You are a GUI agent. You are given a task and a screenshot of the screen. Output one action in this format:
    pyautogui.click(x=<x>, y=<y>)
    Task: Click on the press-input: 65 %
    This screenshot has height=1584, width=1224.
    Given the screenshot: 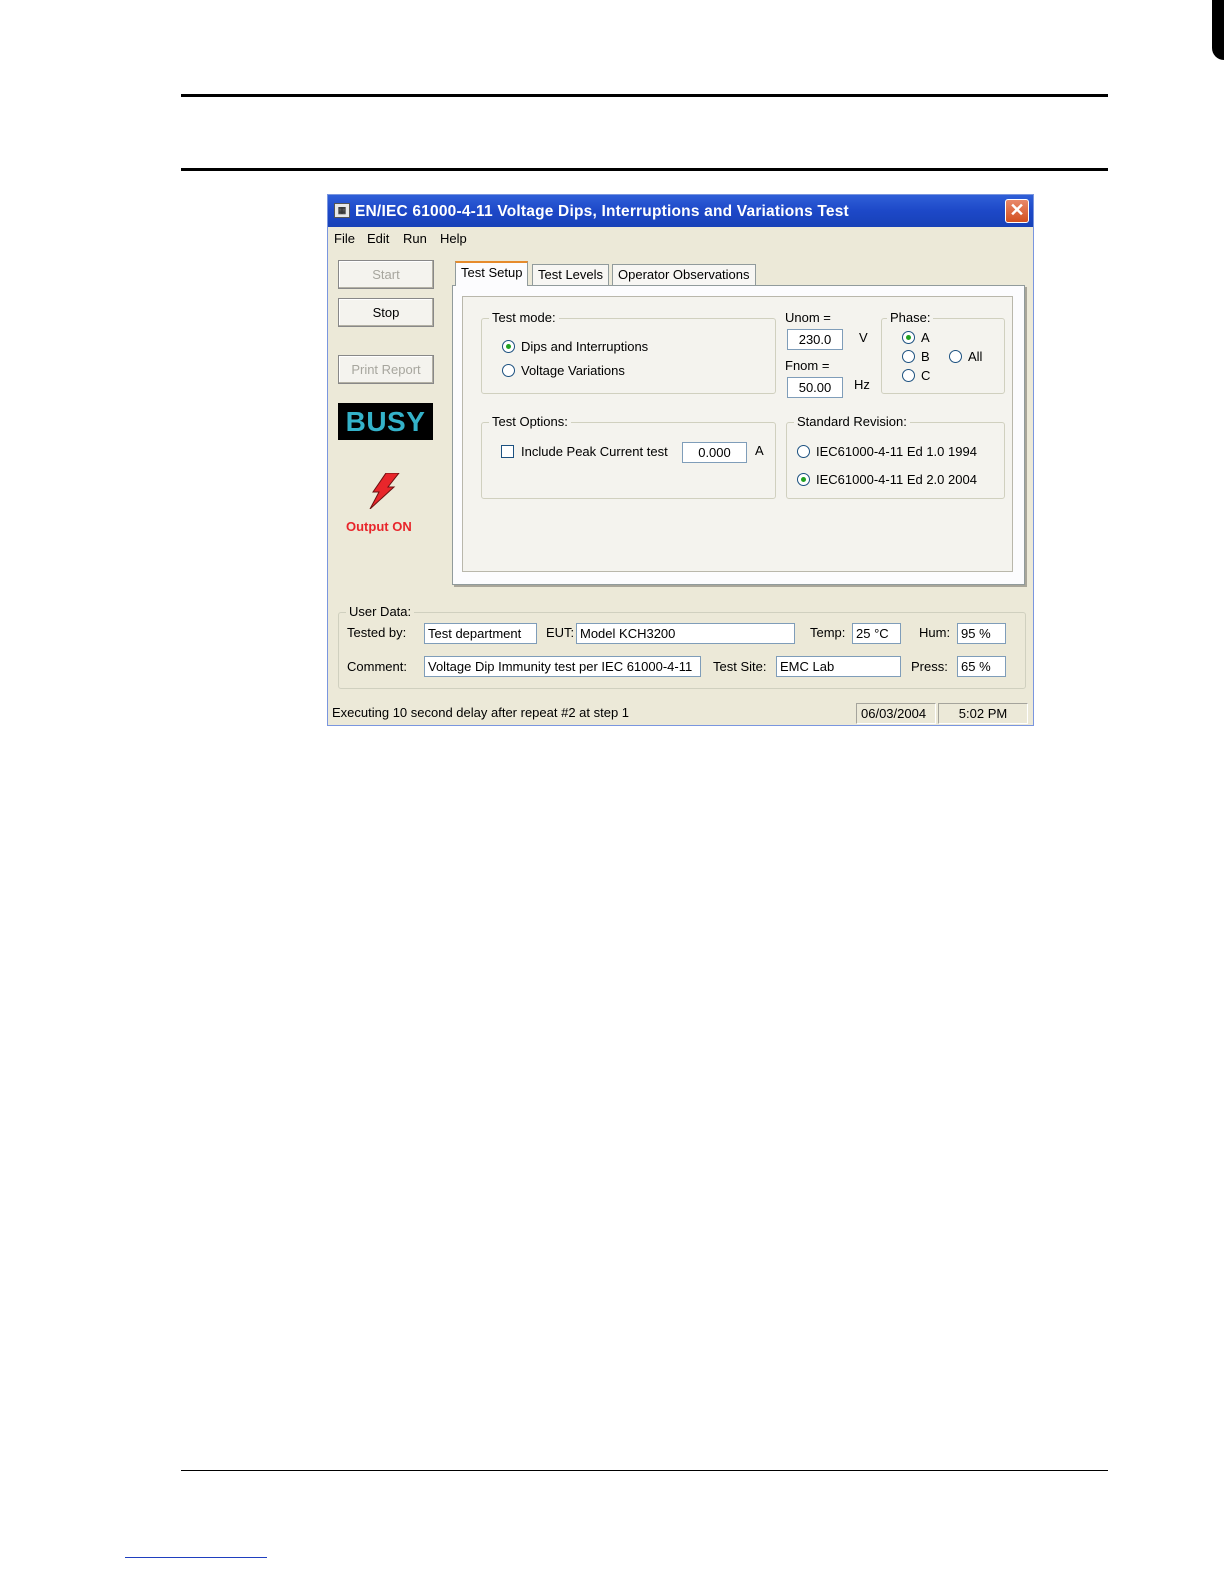 What is the action you would take?
    pyautogui.click(x=981, y=666)
    